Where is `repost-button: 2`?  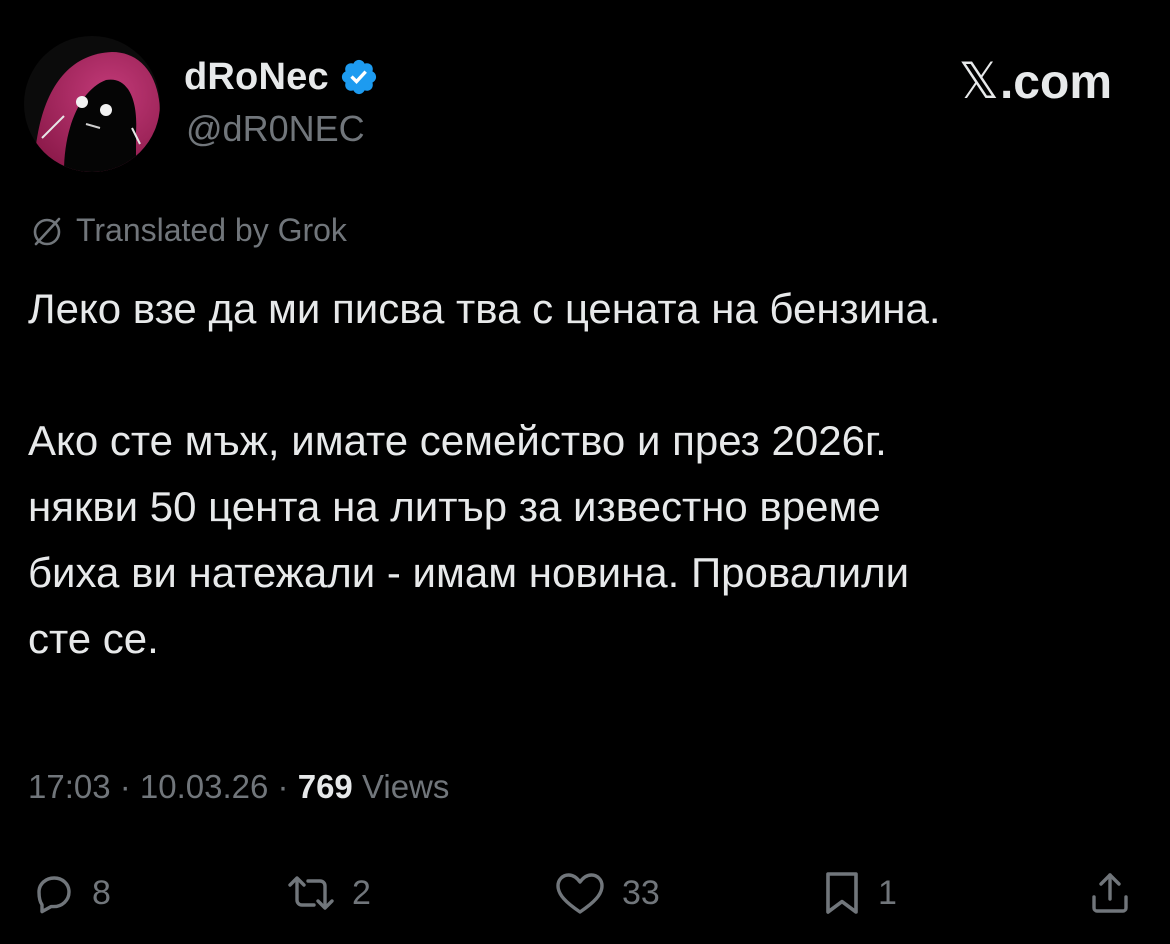 repost-button: 2 is located at coordinates (327, 893).